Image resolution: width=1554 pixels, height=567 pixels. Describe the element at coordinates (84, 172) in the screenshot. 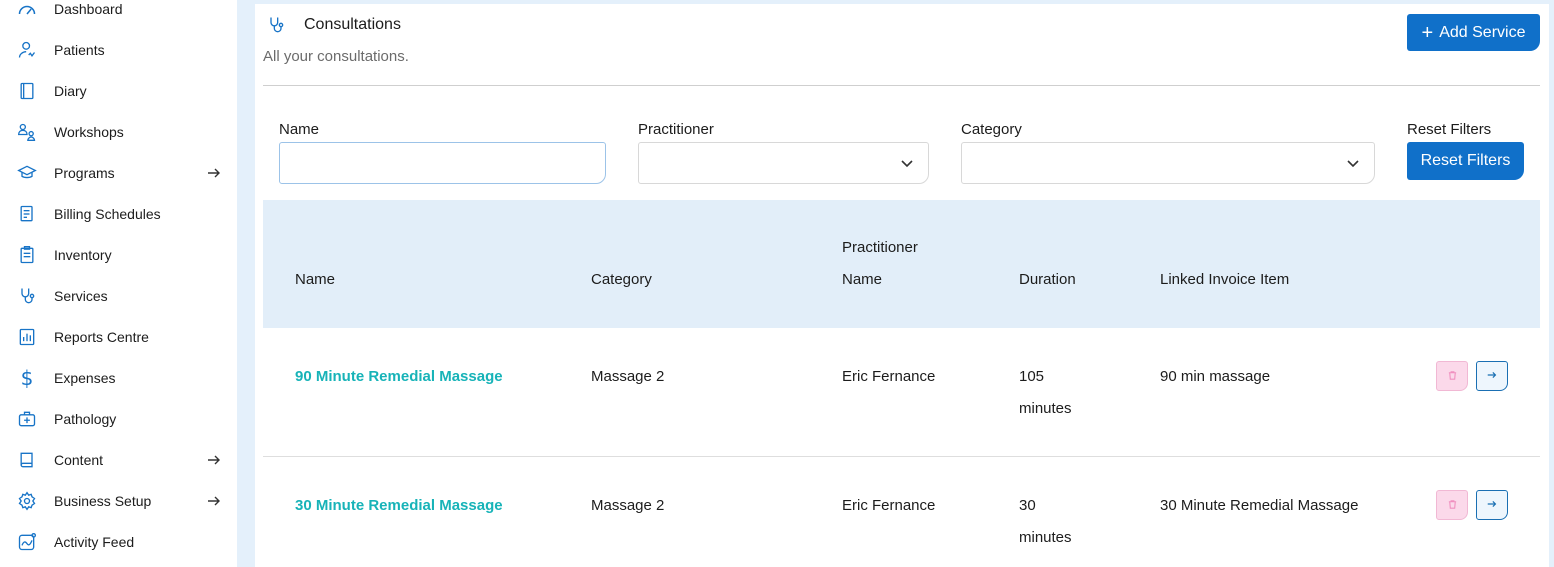

I see `sidebar-item-label: Programs` at that location.